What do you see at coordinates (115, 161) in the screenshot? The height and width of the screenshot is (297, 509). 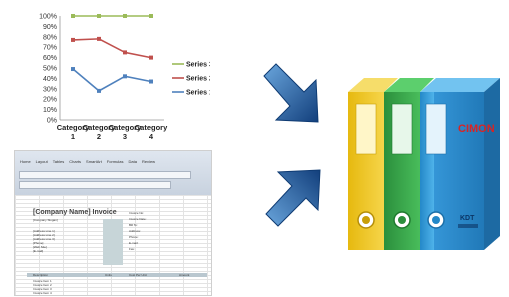 I see `ribbon-tab: Formulas` at bounding box center [115, 161].